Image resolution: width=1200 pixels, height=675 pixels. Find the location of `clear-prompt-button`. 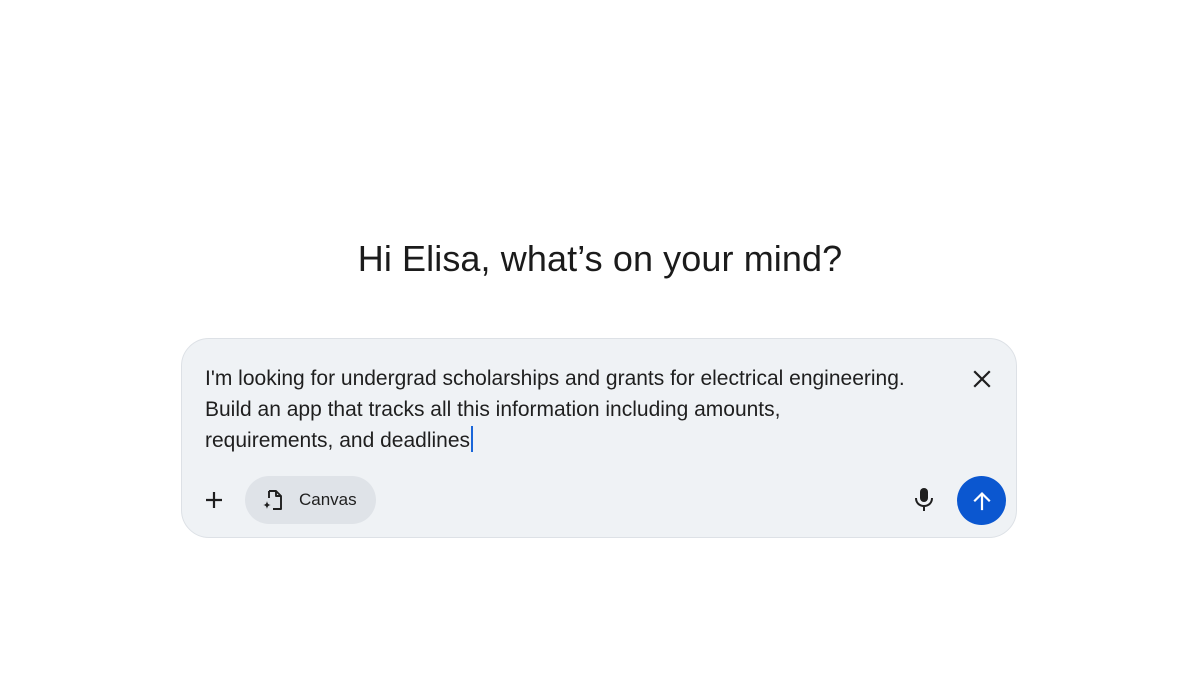

clear-prompt-button is located at coordinates (982, 379).